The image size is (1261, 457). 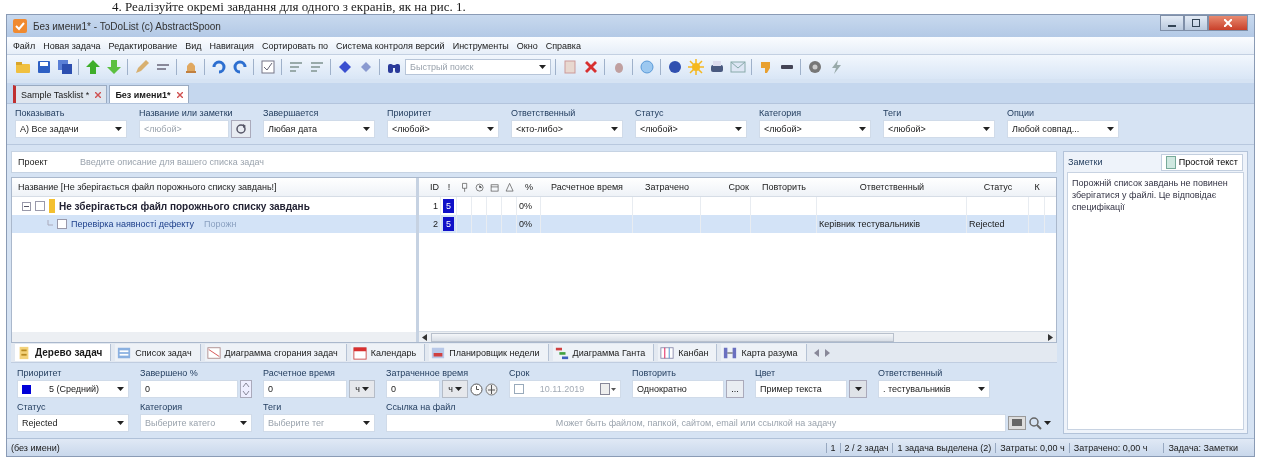 I want to click on dropdown: Любая дата, so click(x=319, y=129).